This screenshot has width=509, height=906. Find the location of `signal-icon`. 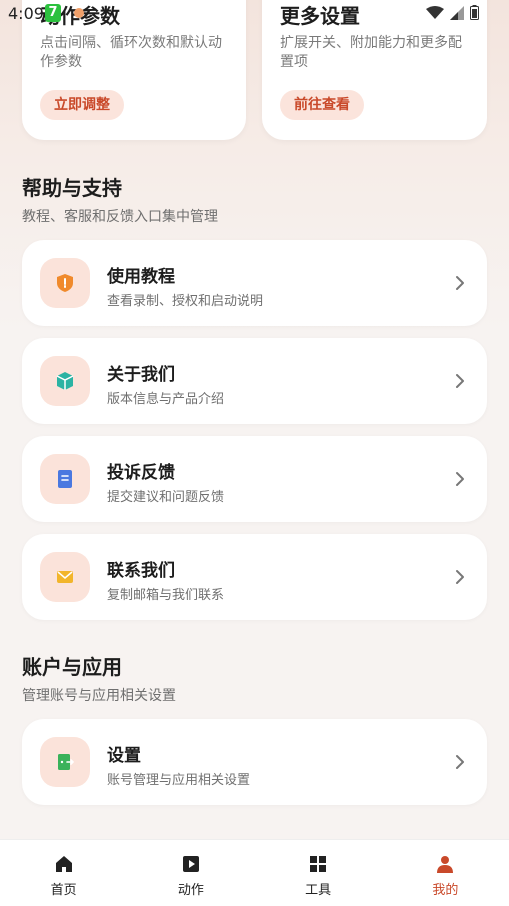

signal-icon is located at coordinates (457, 12).